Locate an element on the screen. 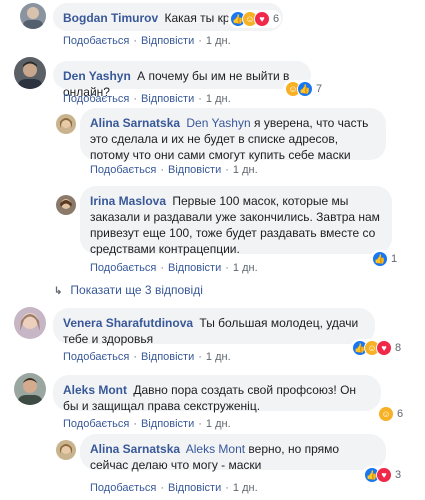 This screenshot has height=500, width=425. reaction-summary: ☺ 👍 7 is located at coordinates (304, 89).